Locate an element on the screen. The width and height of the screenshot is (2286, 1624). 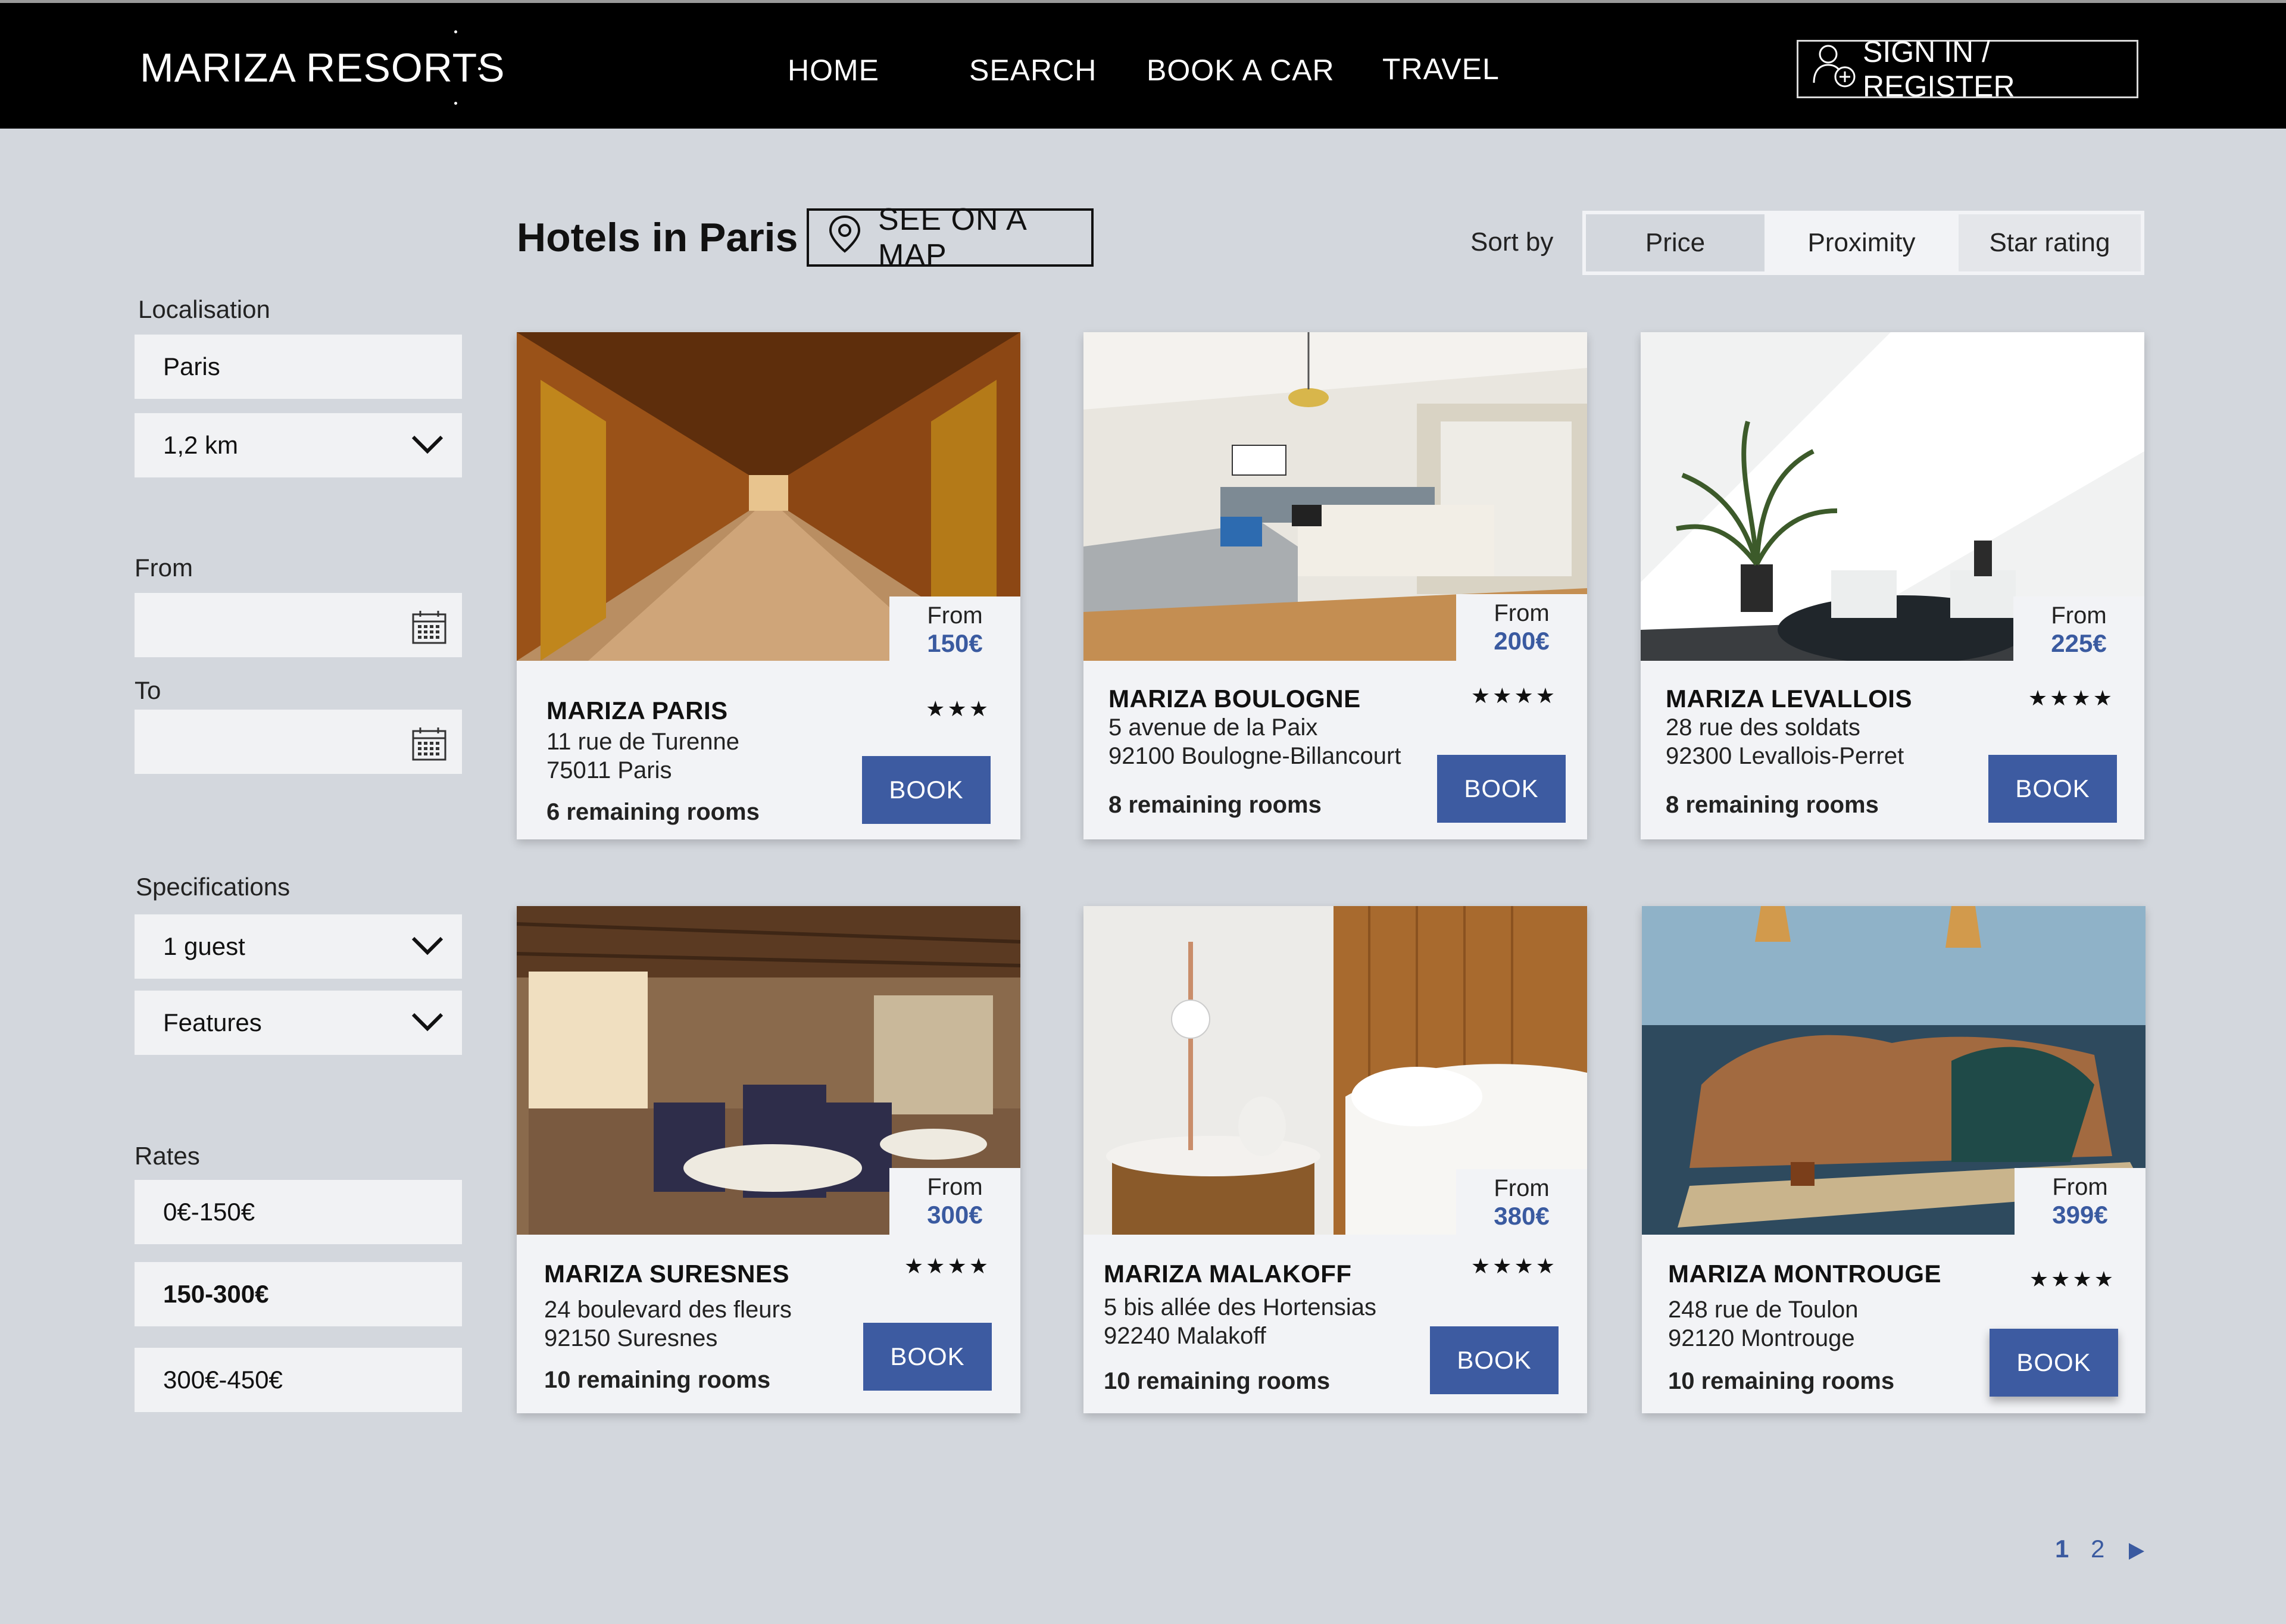
hotel-city: 92120 Montrouge is located at coordinates (1761, 1338).